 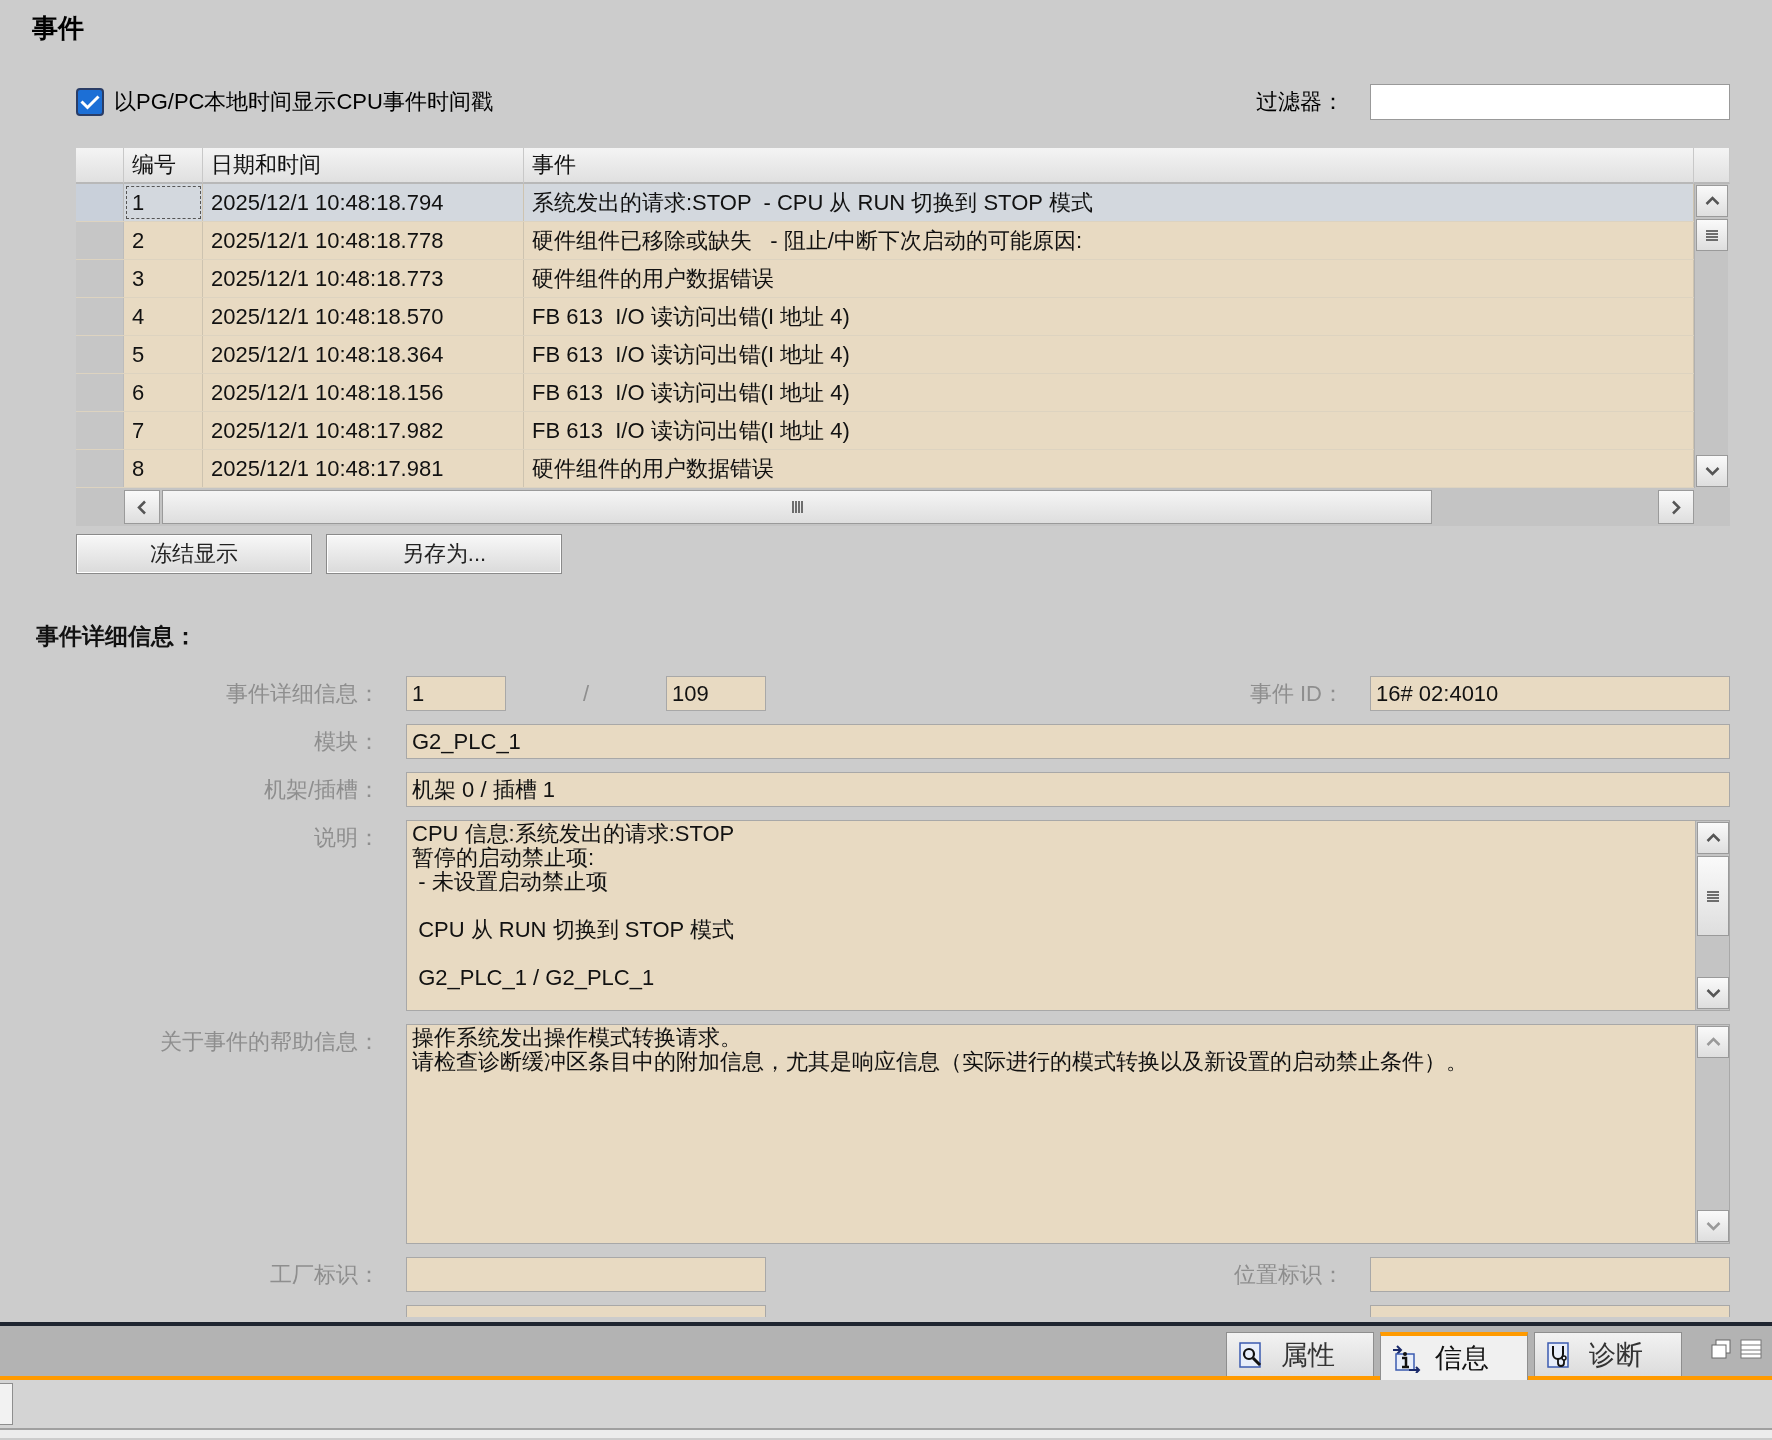 I want to click on input-field: G2_PLC_1, so click(x=1068, y=741).